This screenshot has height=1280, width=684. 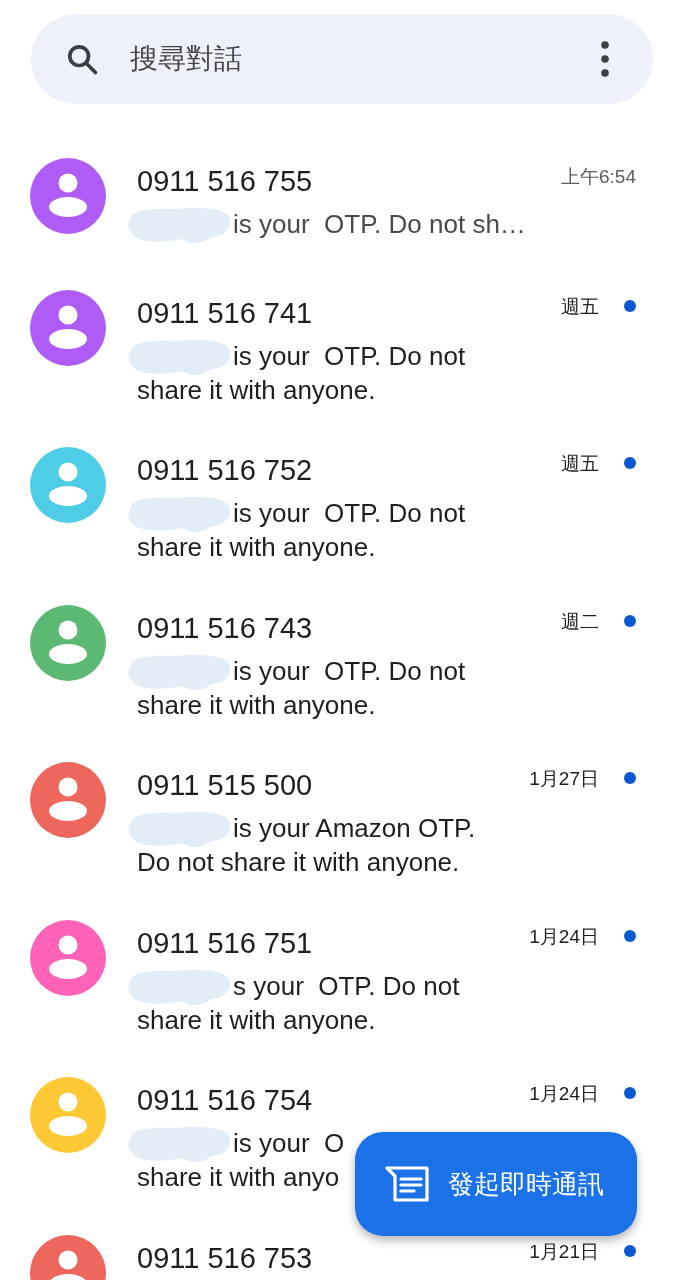 What do you see at coordinates (225, 181) in the screenshot?
I see `contact-name: 0911 516 755` at bounding box center [225, 181].